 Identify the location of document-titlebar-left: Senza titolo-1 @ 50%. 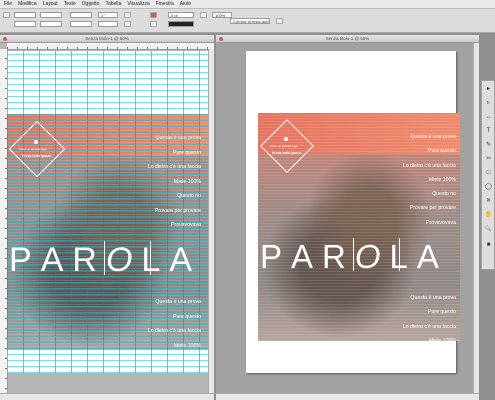
(107, 39).